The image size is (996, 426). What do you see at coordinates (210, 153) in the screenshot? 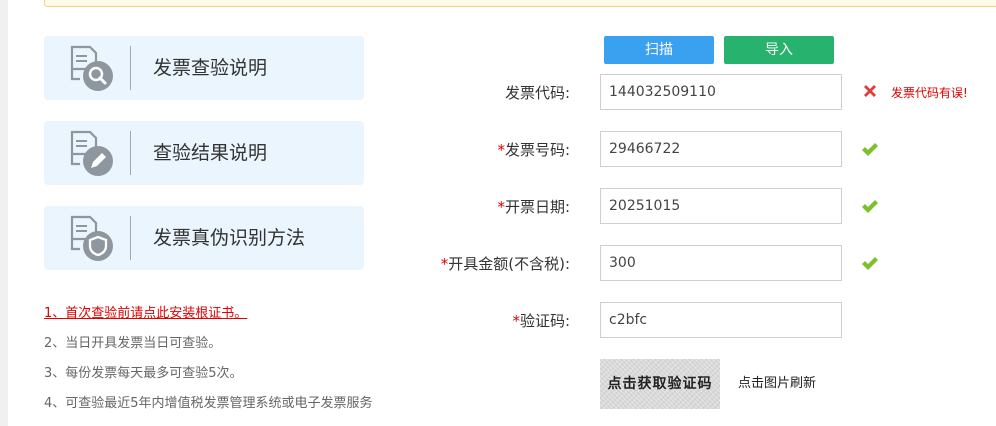
I see `info-card-label: 查验结果说明` at bounding box center [210, 153].